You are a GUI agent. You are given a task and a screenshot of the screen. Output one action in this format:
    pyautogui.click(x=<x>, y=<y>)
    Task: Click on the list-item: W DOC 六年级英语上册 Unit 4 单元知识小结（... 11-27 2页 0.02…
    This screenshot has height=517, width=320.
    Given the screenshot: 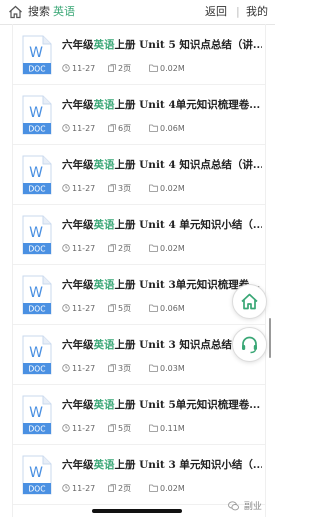 What is the action you would take?
    pyautogui.click(x=139, y=234)
    